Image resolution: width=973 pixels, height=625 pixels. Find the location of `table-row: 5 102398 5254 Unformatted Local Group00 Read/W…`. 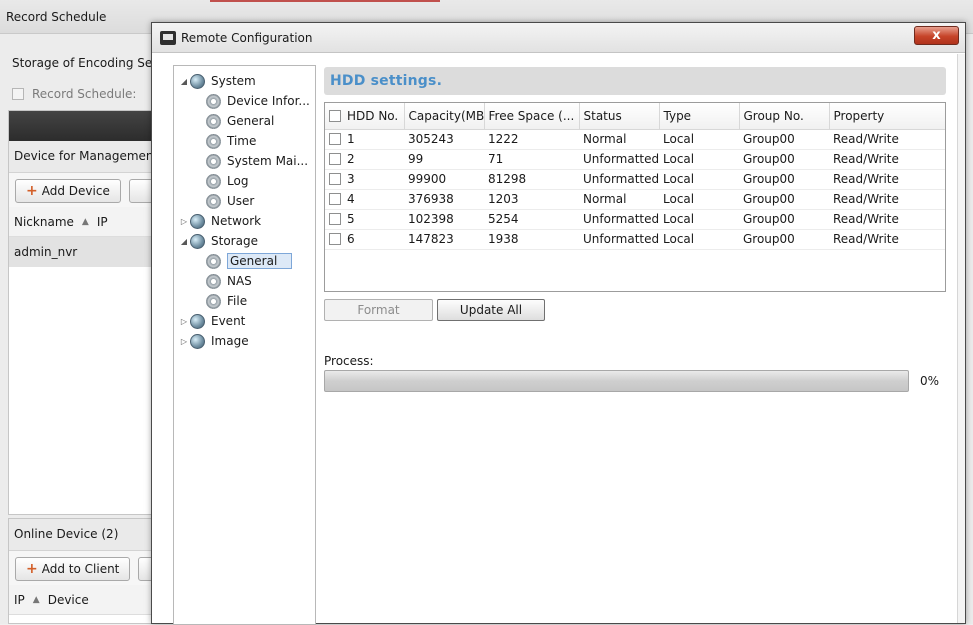

table-row: 5 102398 5254 Unformatted Local Group00 Read/W… is located at coordinates (635, 219).